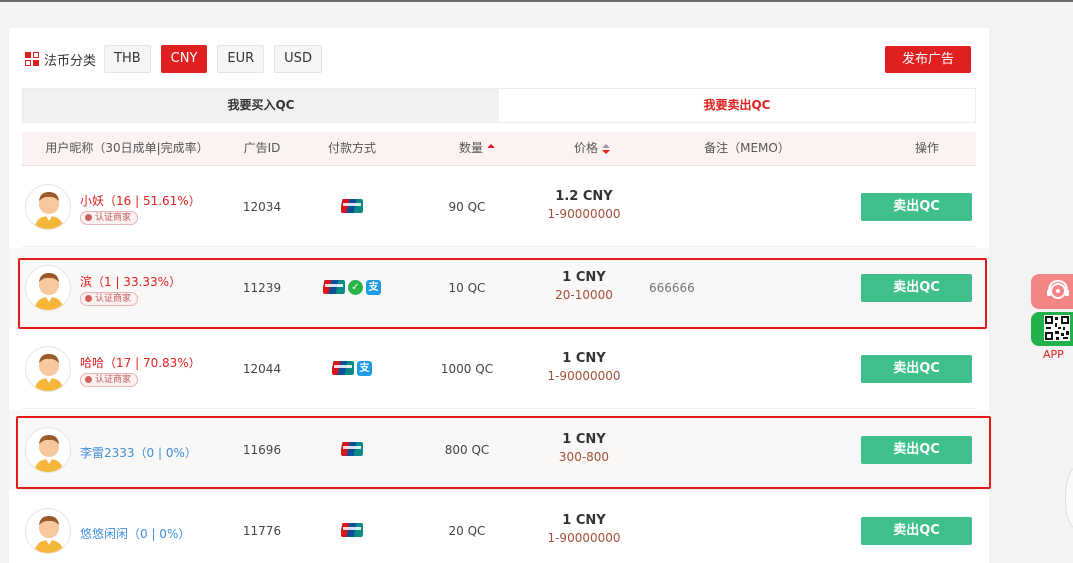 This screenshot has height=563, width=1073. Describe the element at coordinates (467, 207) in the screenshot. I see `quantity: 90 QC` at that location.